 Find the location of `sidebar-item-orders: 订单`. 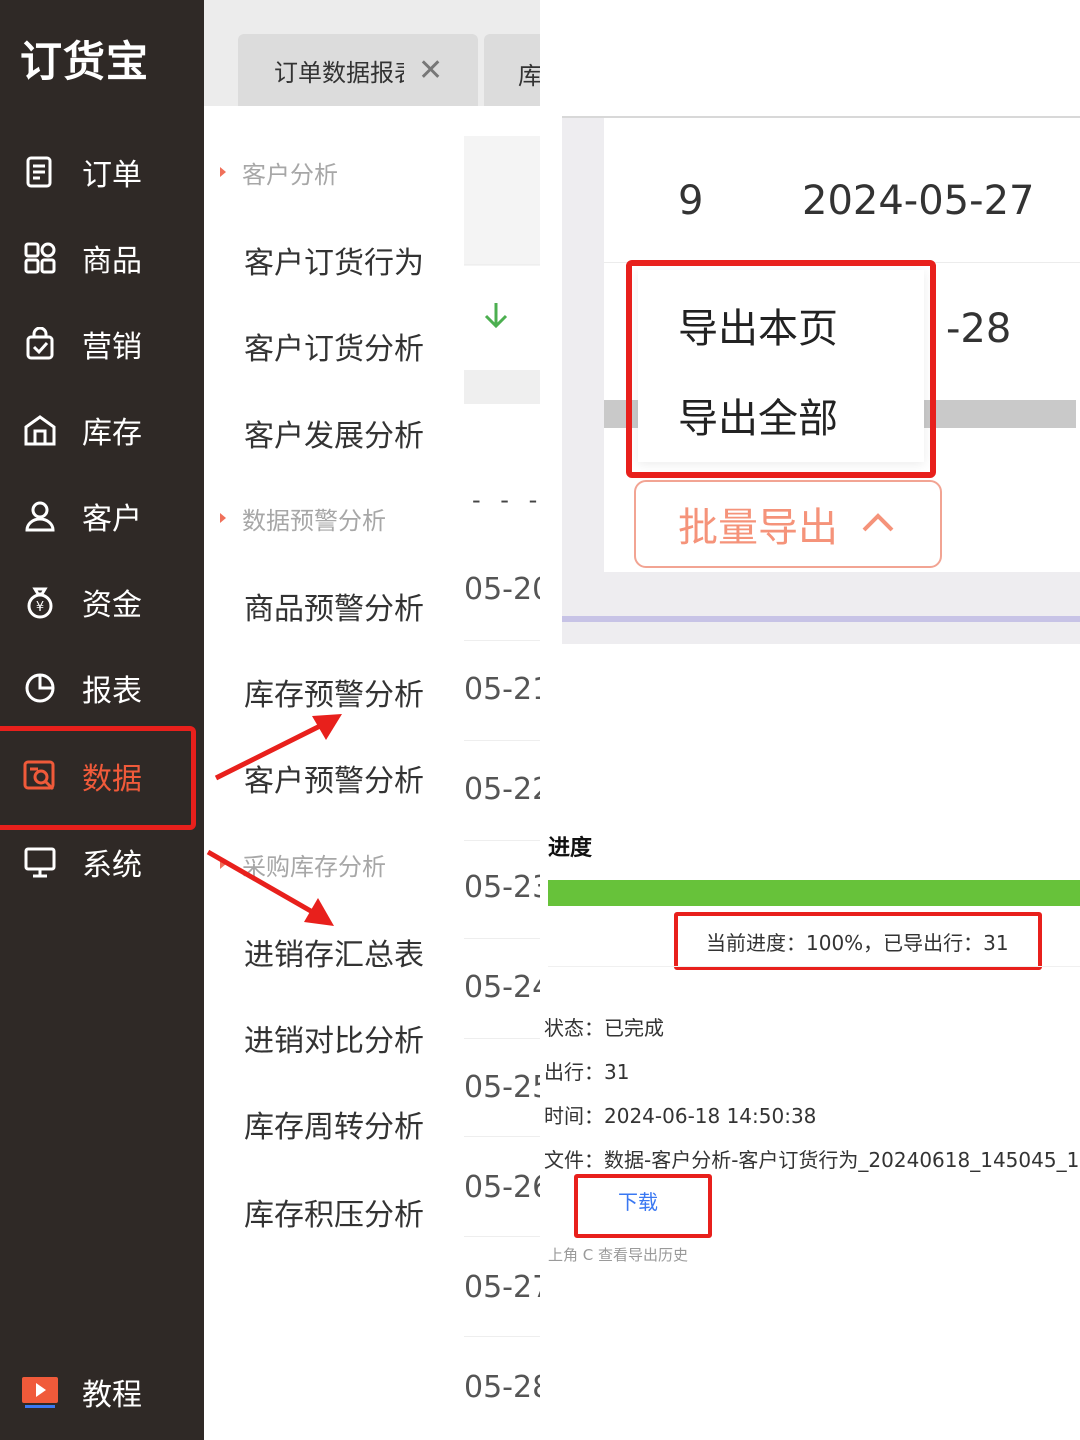

sidebar-item-orders: 订单 is located at coordinates (102, 172).